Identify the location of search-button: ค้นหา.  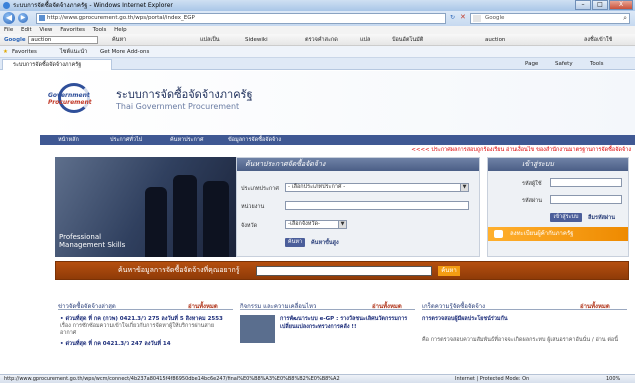
(295, 242).